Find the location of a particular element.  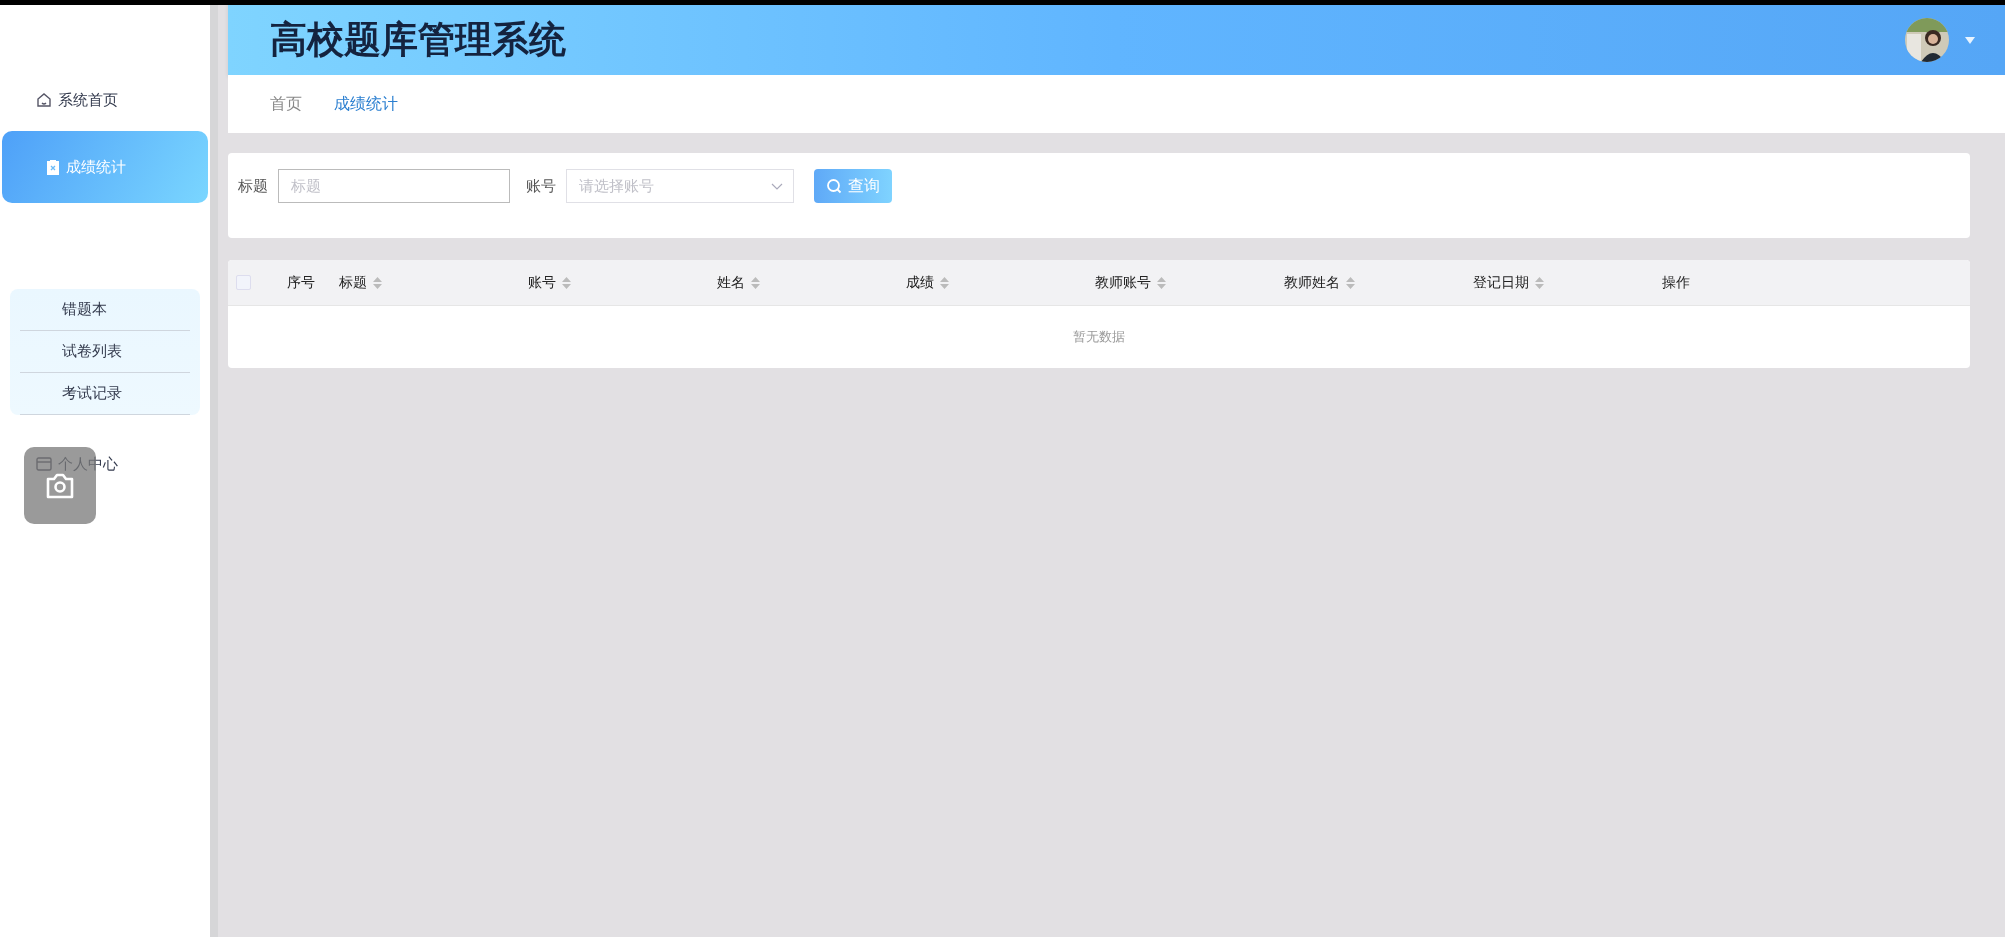

clipboard-icon is located at coordinates (53, 167).